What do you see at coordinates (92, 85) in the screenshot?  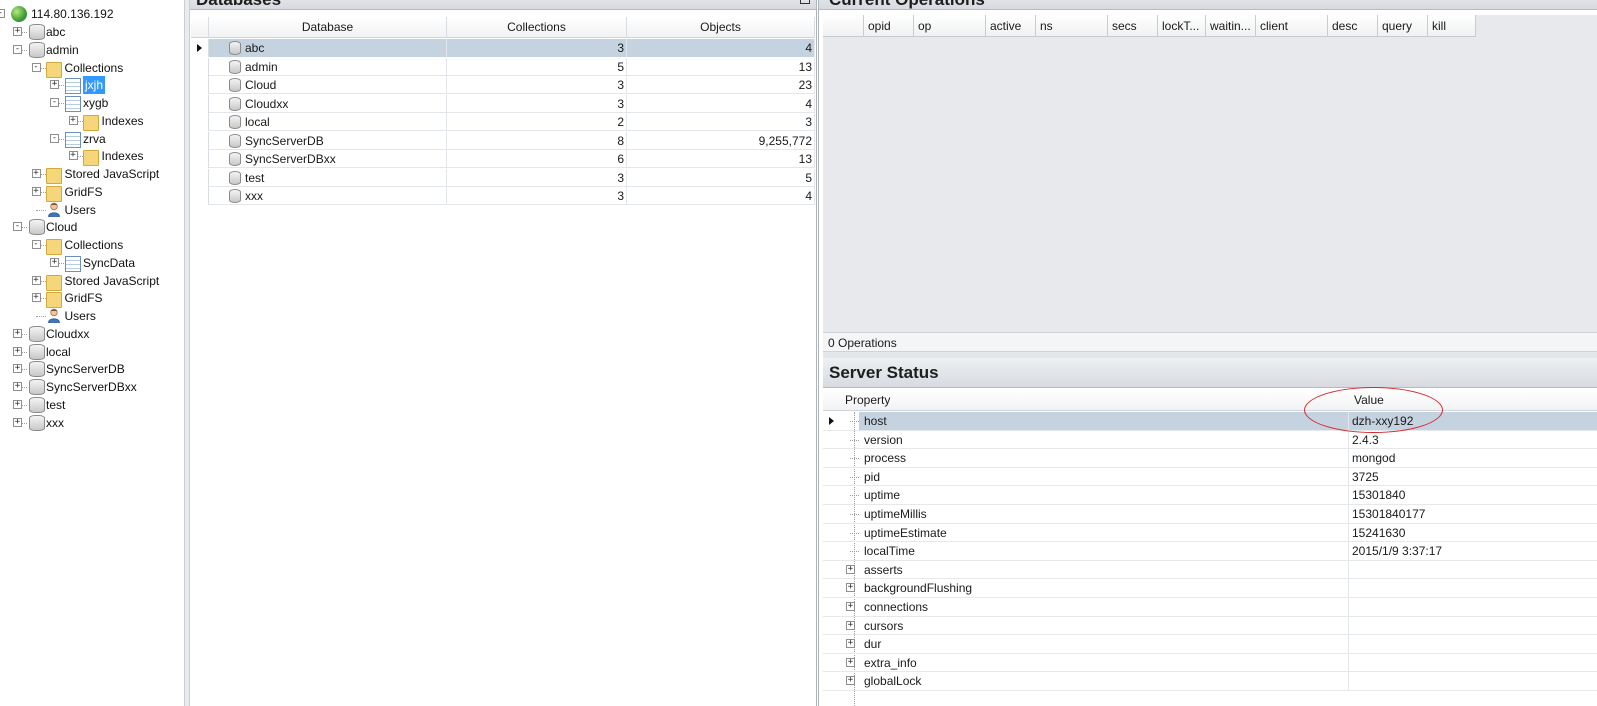 I see `tree-node: + jxjh` at bounding box center [92, 85].